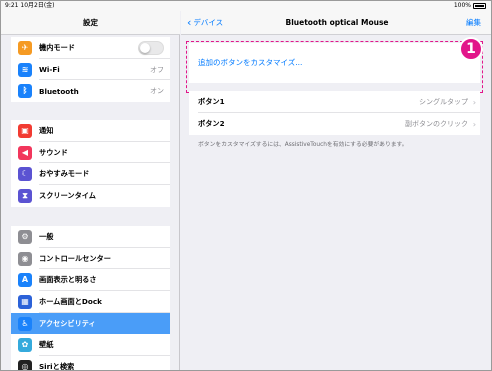  What do you see at coordinates (25, 152) in the screenshot?
I see `sound-icon: ◀` at bounding box center [25, 152].